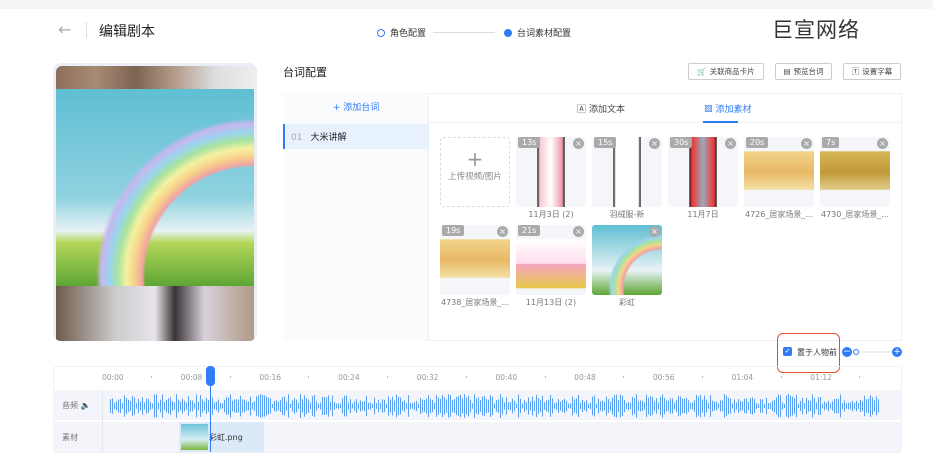 The image size is (933, 468). Describe the element at coordinates (475, 177) in the screenshot. I see `upload-label: 上传视频/图片` at that location.